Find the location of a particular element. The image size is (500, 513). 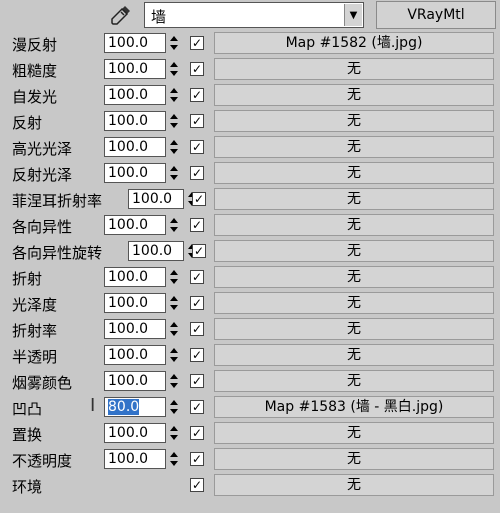

material-name-combo: 墙 ▼ is located at coordinates (254, 15).